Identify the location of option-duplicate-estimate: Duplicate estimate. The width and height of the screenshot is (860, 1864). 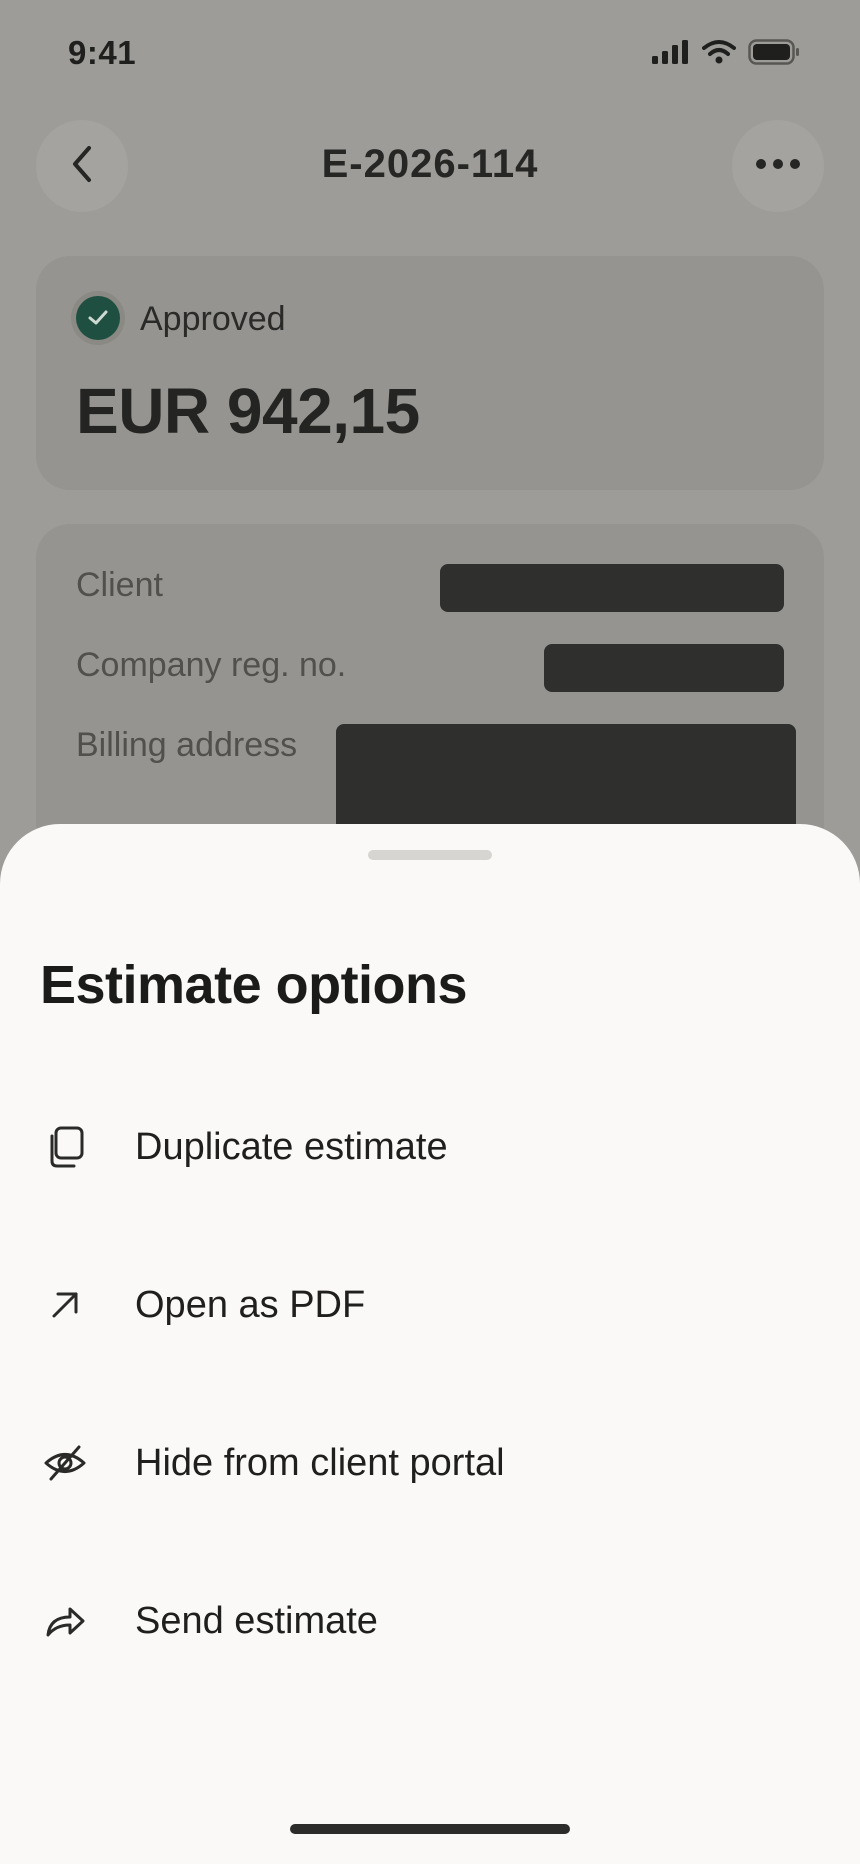
(430, 1147).